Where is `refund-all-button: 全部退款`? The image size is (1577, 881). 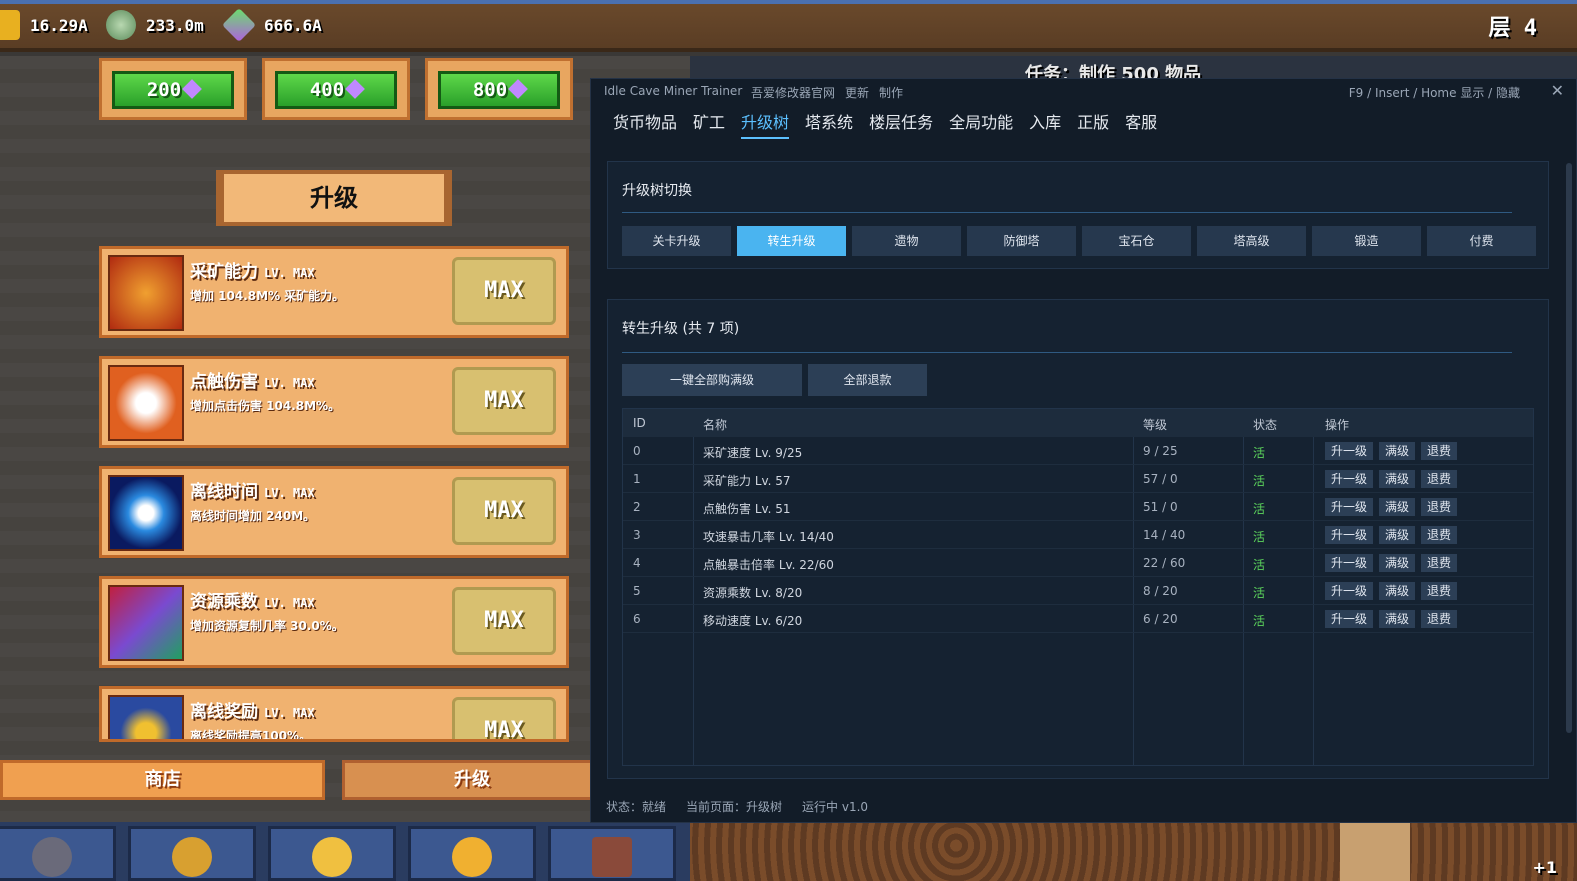
refund-all-button: 全部退款 is located at coordinates (867, 380).